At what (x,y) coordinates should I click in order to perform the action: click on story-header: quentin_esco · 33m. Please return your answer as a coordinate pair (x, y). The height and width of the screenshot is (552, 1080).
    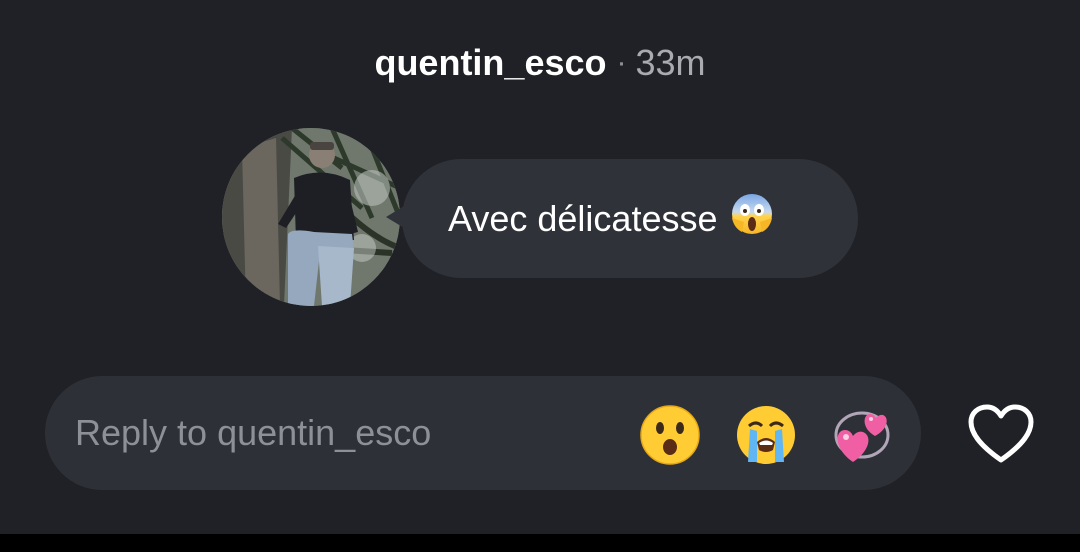
    Looking at the image, I should click on (540, 63).